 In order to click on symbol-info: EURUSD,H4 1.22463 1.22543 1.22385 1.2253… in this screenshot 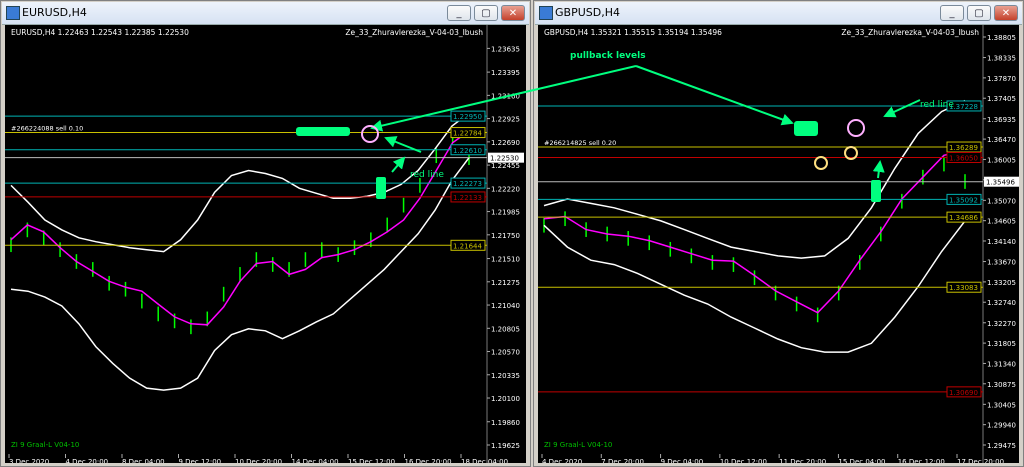, I will do `click(100, 32)`.